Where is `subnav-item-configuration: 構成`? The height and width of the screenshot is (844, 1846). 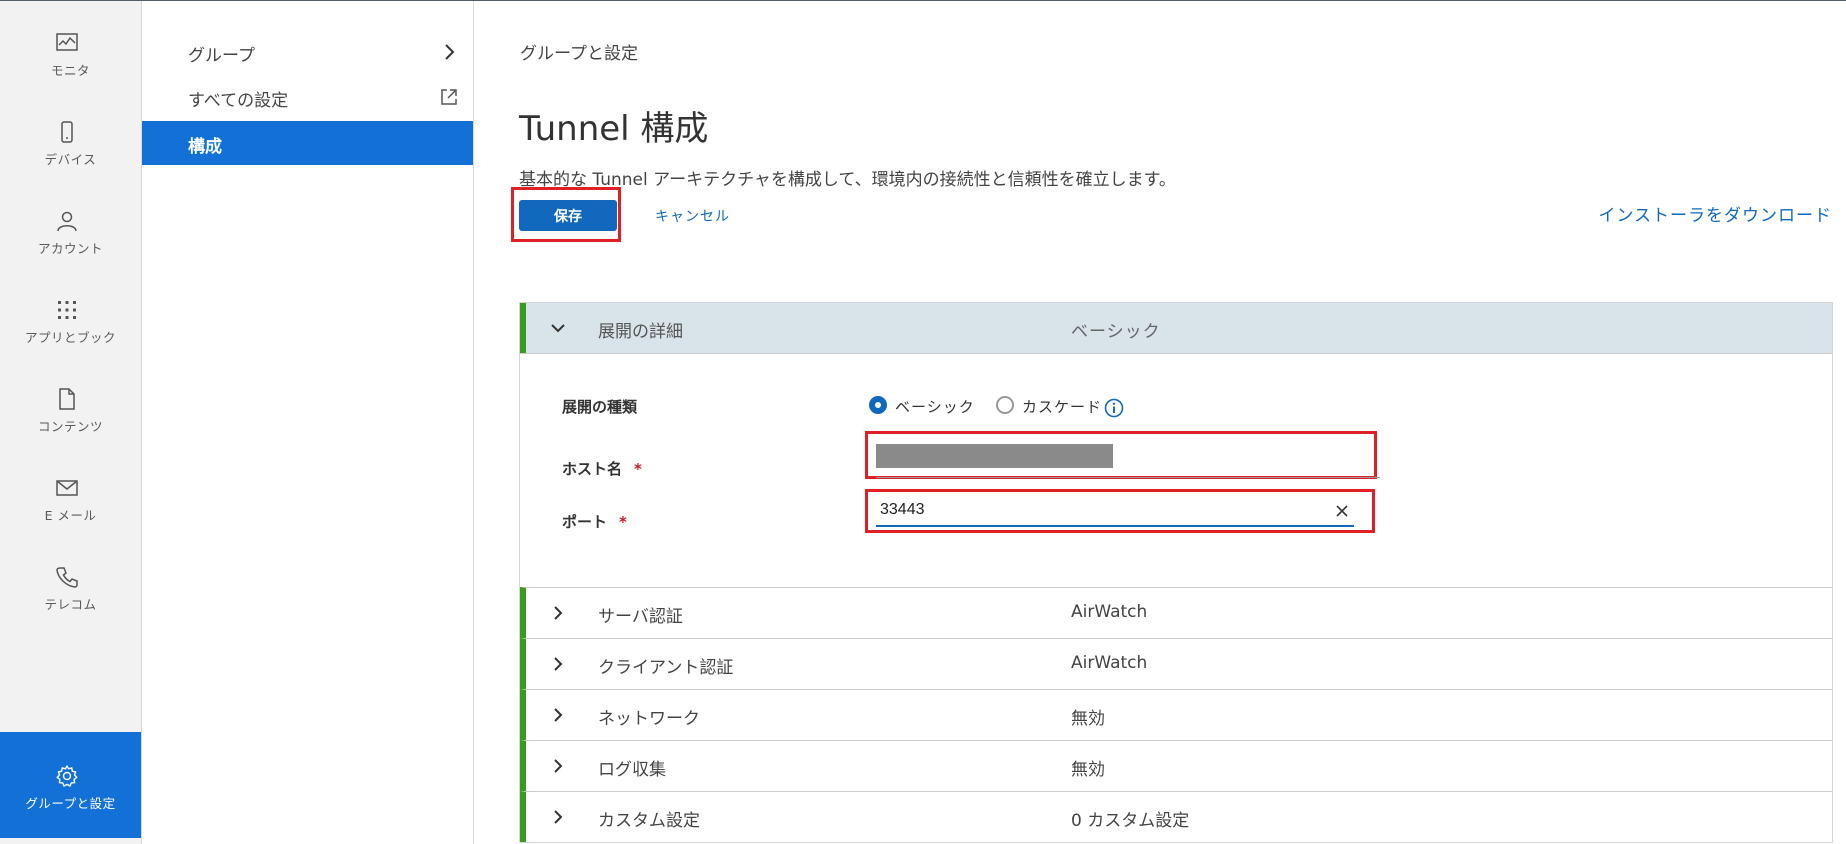
subnav-item-configuration: 構成 is located at coordinates (307, 143).